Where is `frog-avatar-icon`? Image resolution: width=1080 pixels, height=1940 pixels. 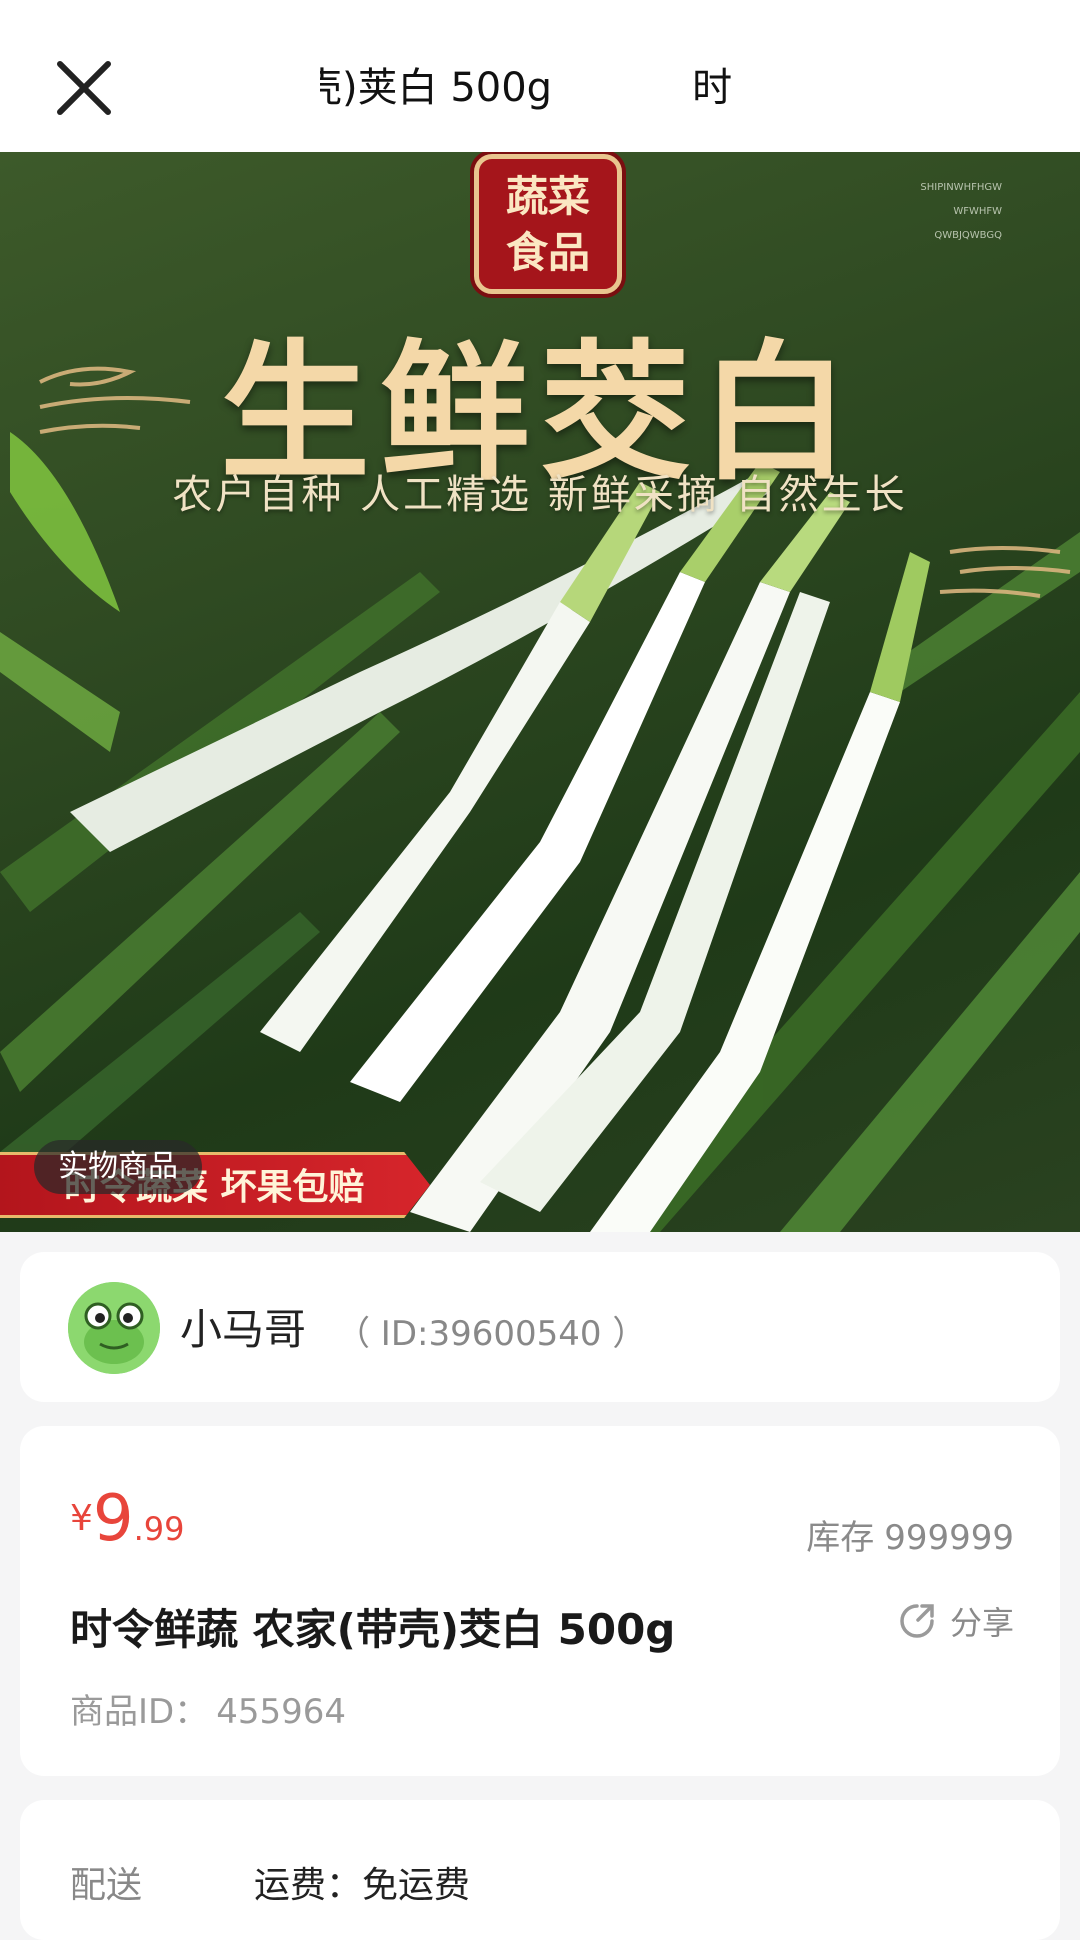 frog-avatar-icon is located at coordinates (114, 1328).